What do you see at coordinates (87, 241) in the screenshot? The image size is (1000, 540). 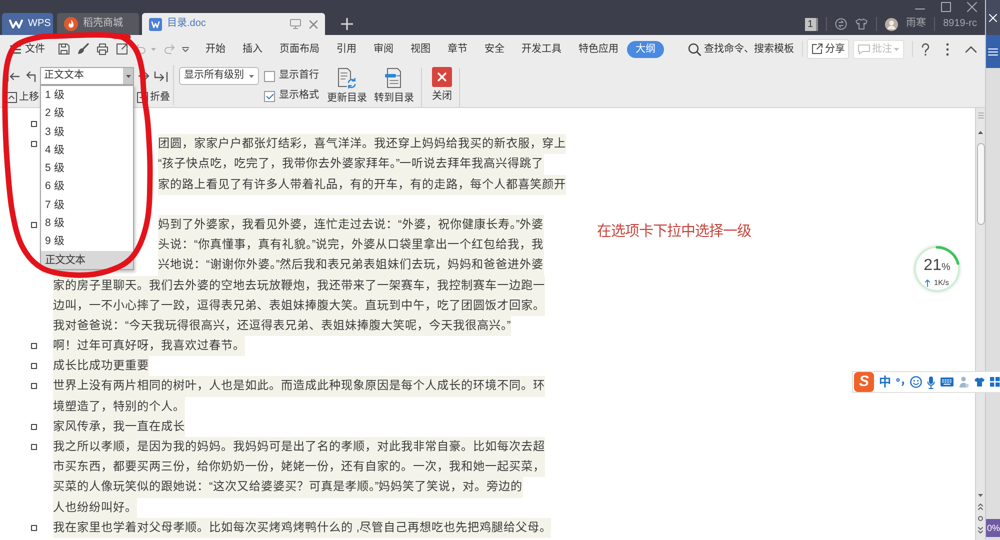 I see `dropdown-item: 9 级` at bounding box center [87, 241].